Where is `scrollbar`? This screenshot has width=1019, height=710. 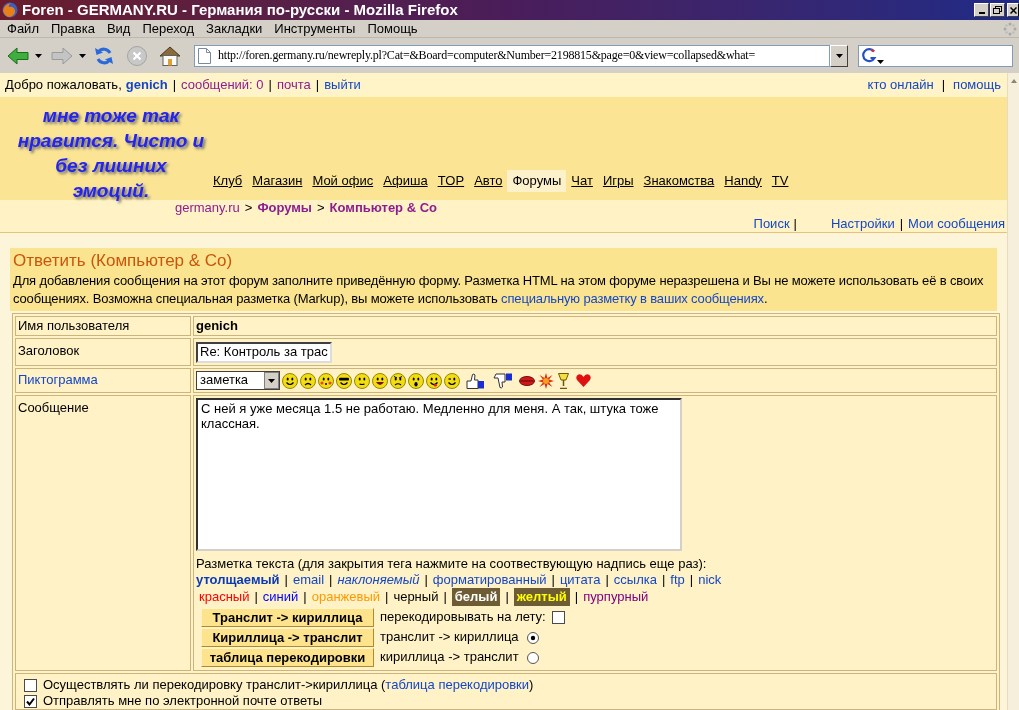 scrollbar is located at coordinates (1013, 391).